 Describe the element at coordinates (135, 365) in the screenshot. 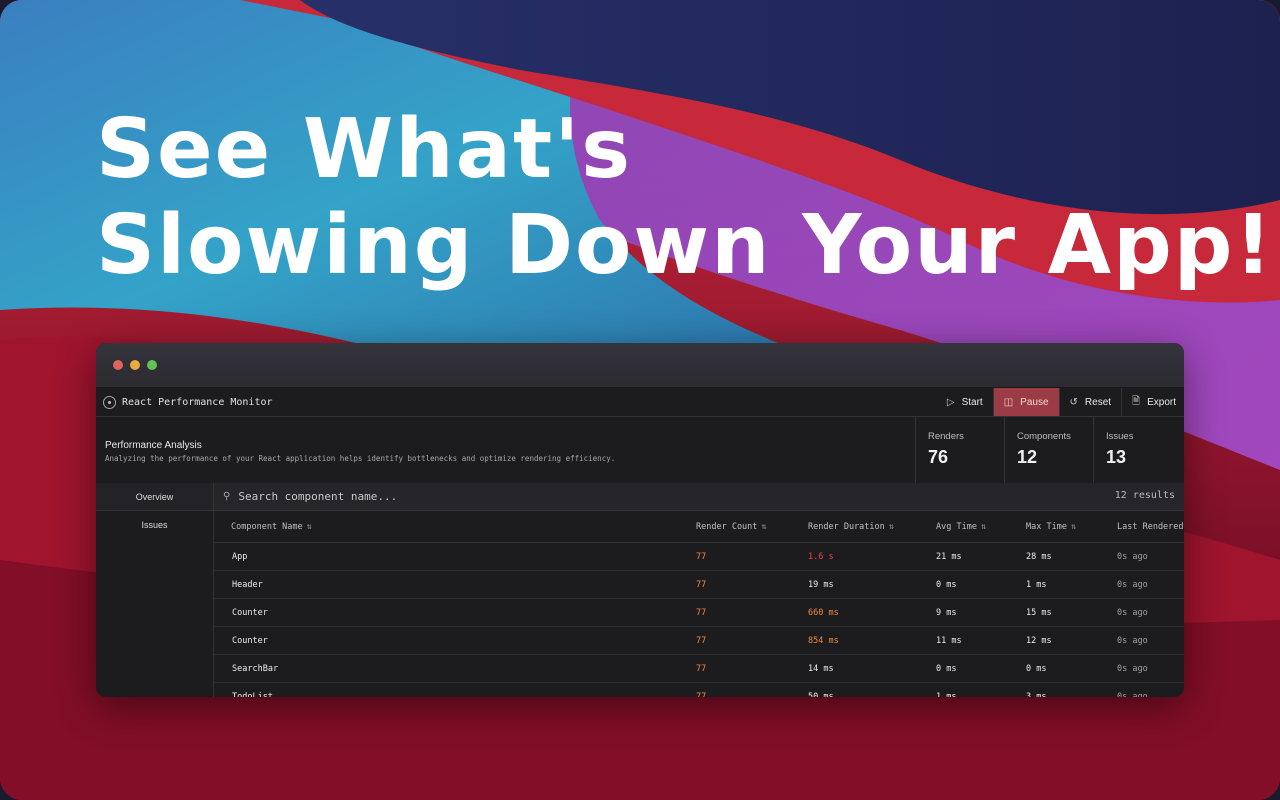

I see `minimize-window-button` at that location.